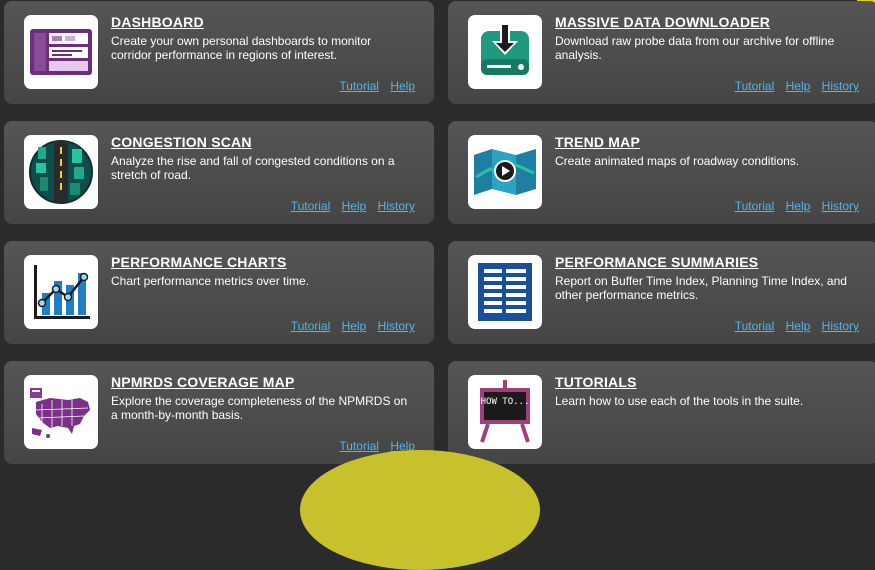  What do you see at coordinates (61, 172) in the screenshot?
I see `congestion-scan-icon` at bounding box center [61, 172].